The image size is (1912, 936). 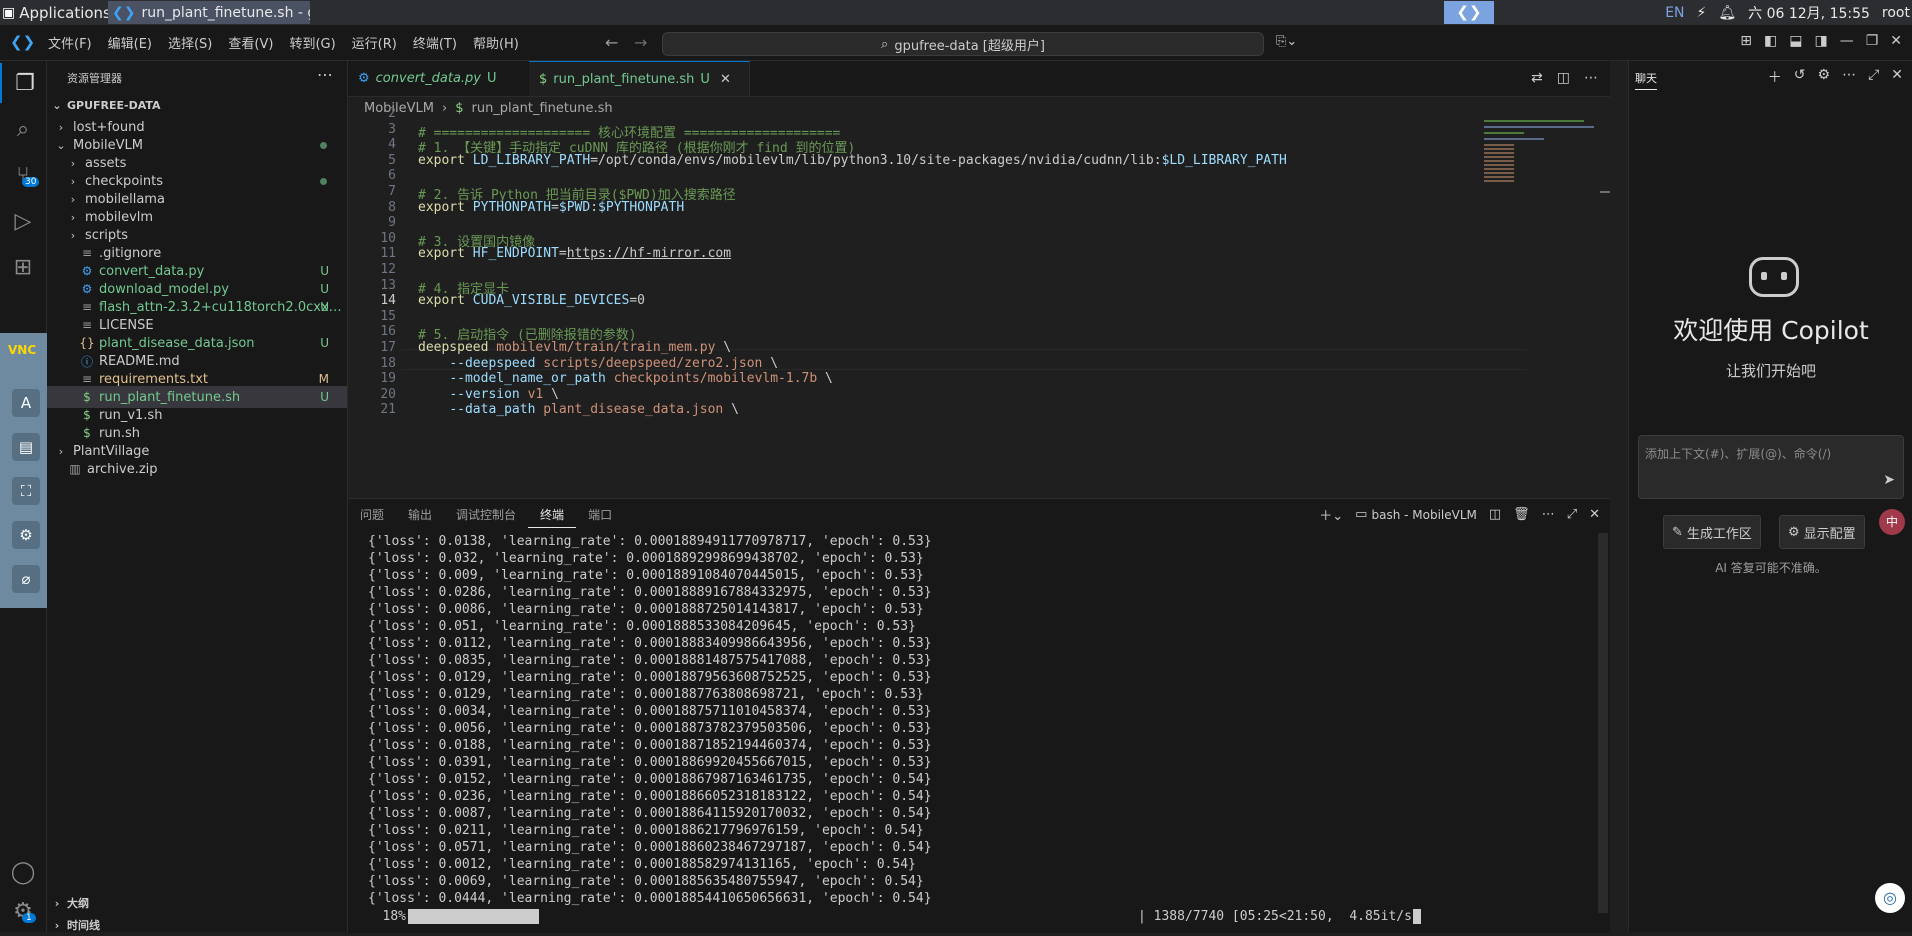 What do you see at coordinates (1603, 723) in the screenshot?
I see `terminal-scrollbar` at bounding box center [1603, 723].